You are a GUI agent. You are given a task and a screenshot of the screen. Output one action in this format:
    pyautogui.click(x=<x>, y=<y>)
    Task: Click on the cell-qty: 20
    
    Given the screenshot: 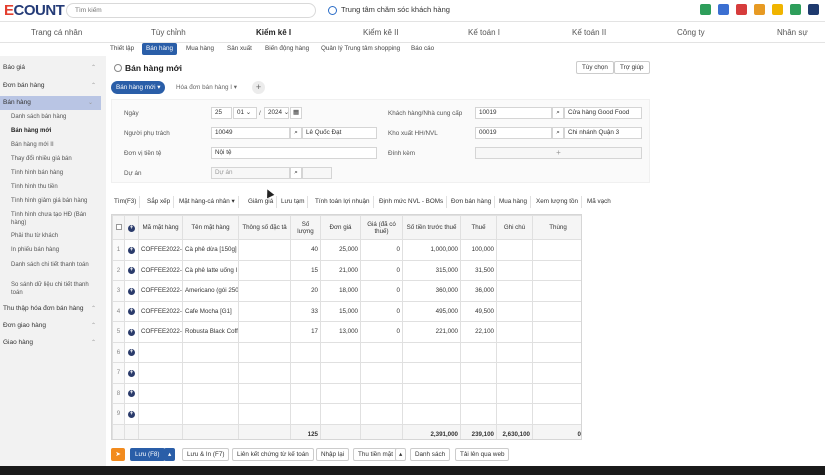 What is the action you would take?
    pyautogui.click(x=305, y=291)
    